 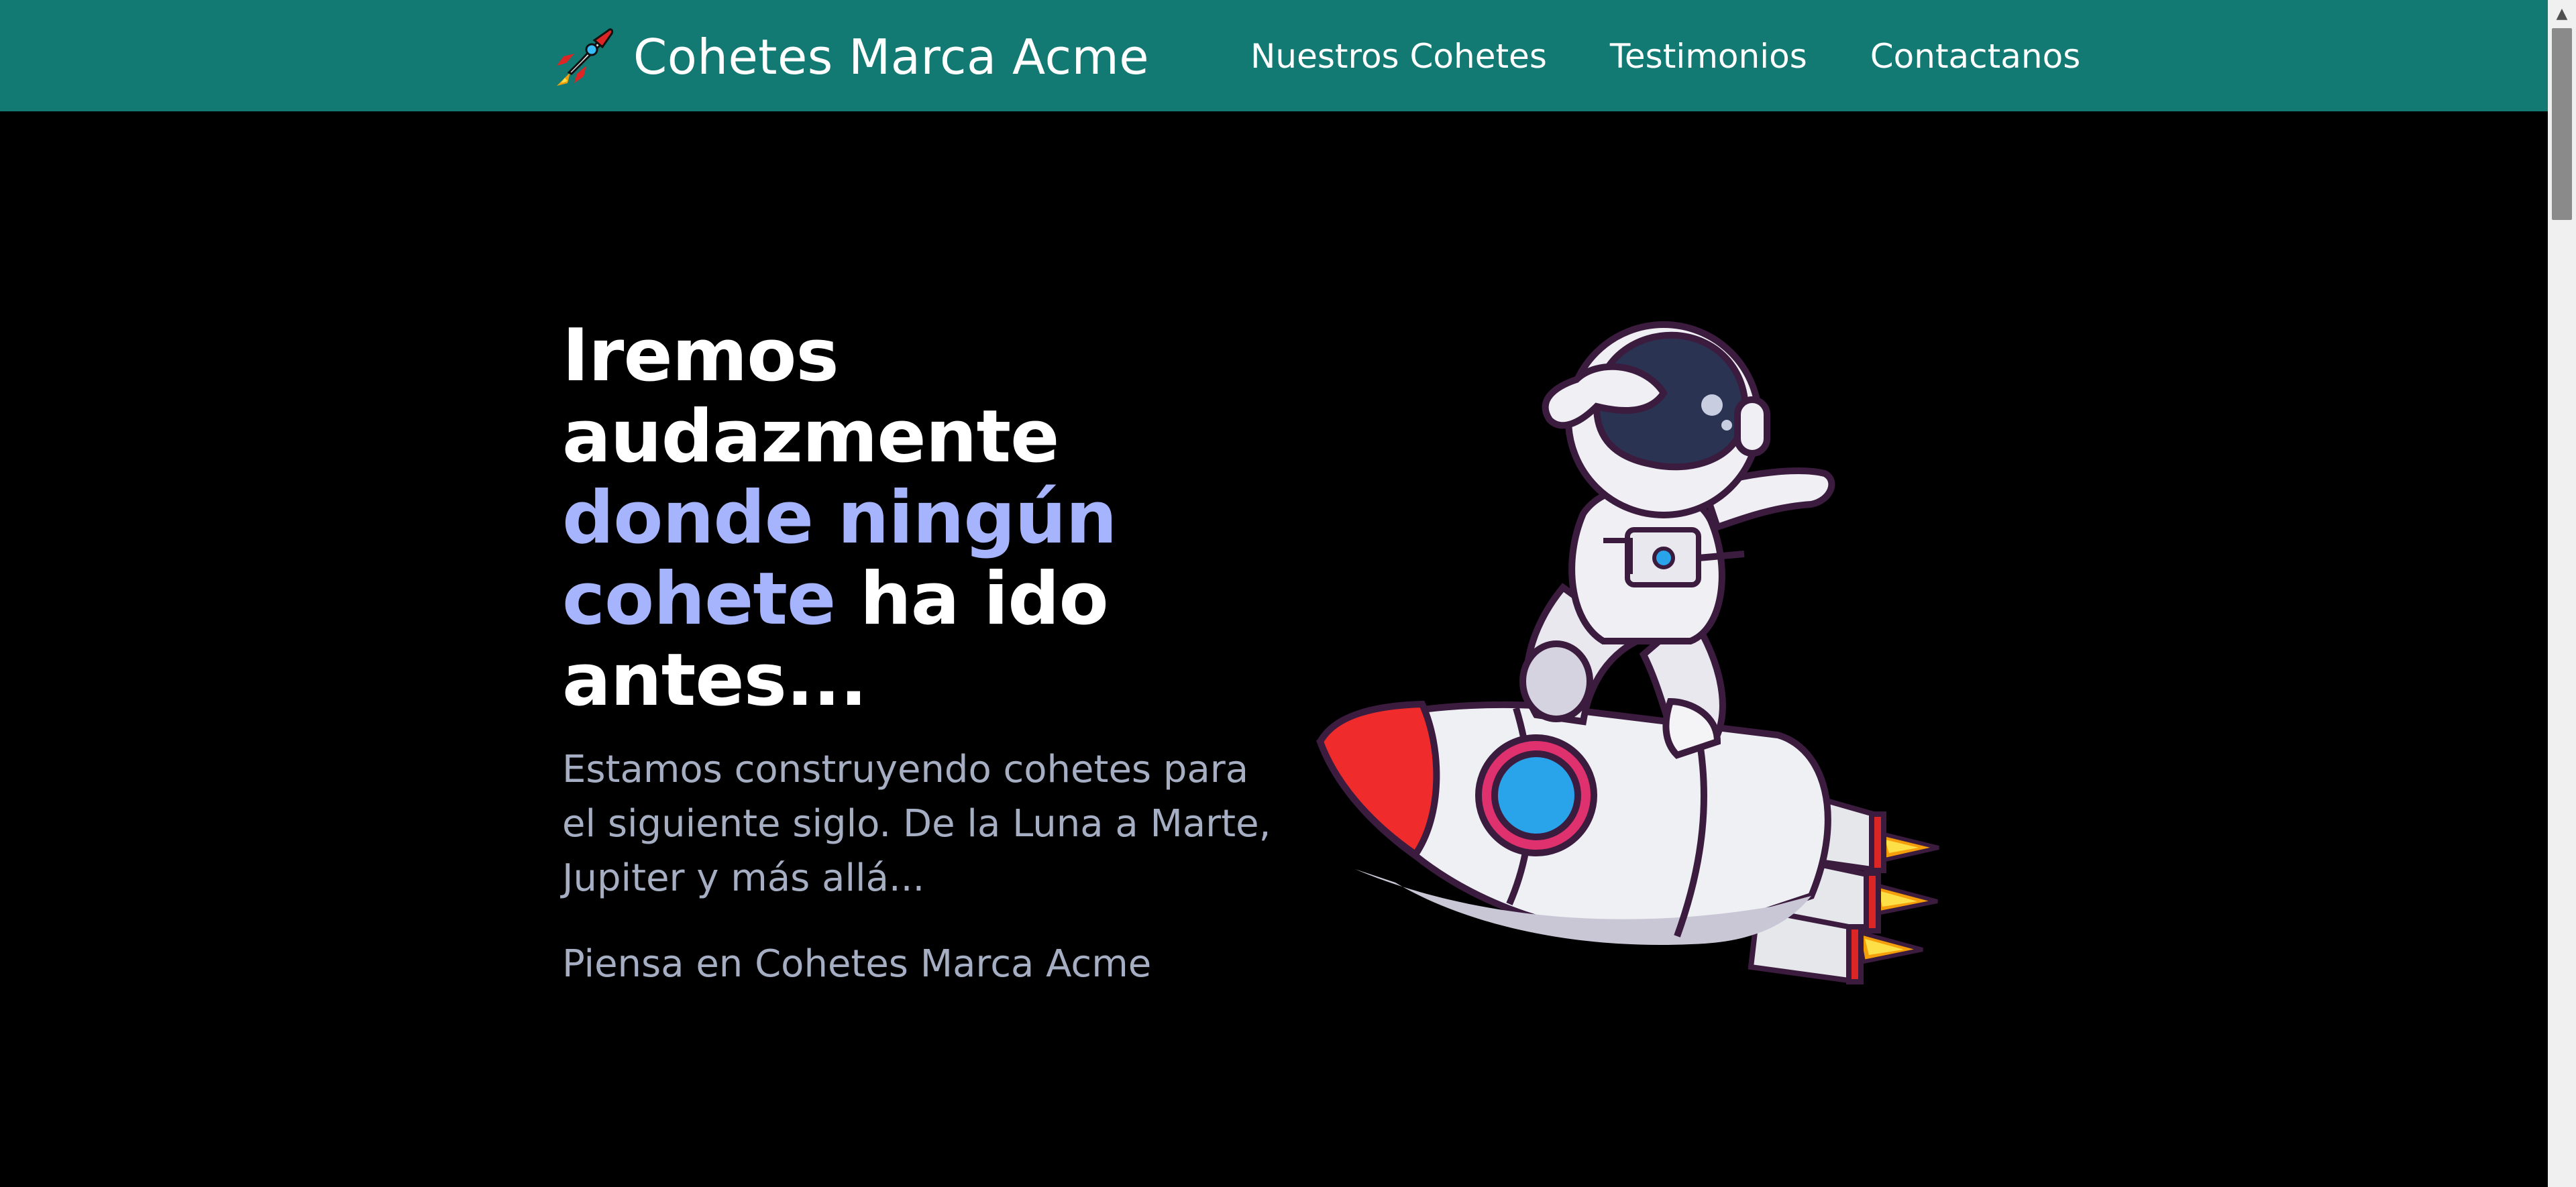 What do you see at coordinates (584, 57) in the screenshot?
I see `rocket-icon` at bounding box center [584, 57].